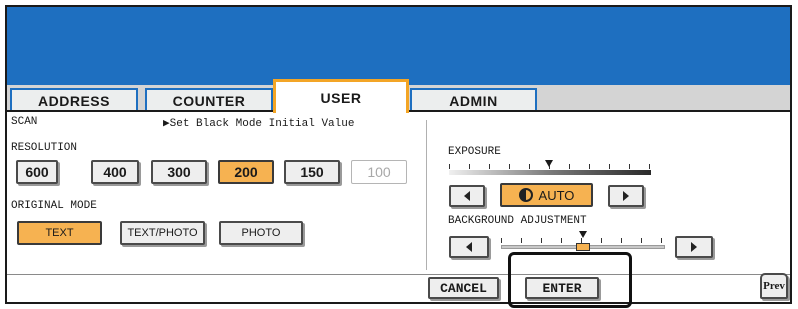  What do you see at coordinates (115, 172) in the screenshot?
I see `resolution-400-button: 400` at bounding box center [115, 172].